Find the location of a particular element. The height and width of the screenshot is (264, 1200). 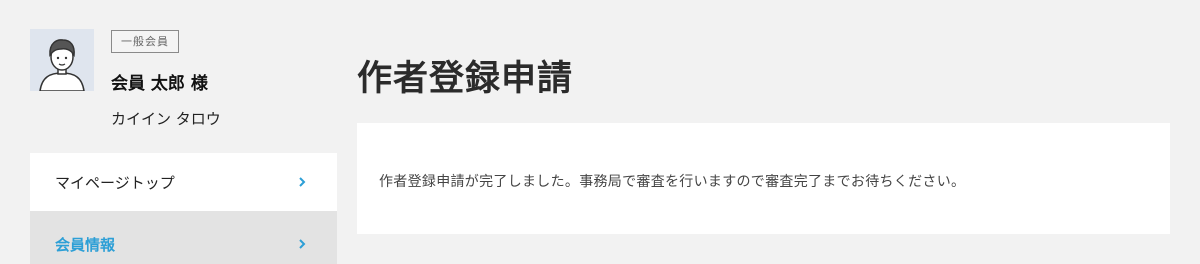

sidebar-nav: マイページトップ 会員情報 is located at coordinates (183, 208).